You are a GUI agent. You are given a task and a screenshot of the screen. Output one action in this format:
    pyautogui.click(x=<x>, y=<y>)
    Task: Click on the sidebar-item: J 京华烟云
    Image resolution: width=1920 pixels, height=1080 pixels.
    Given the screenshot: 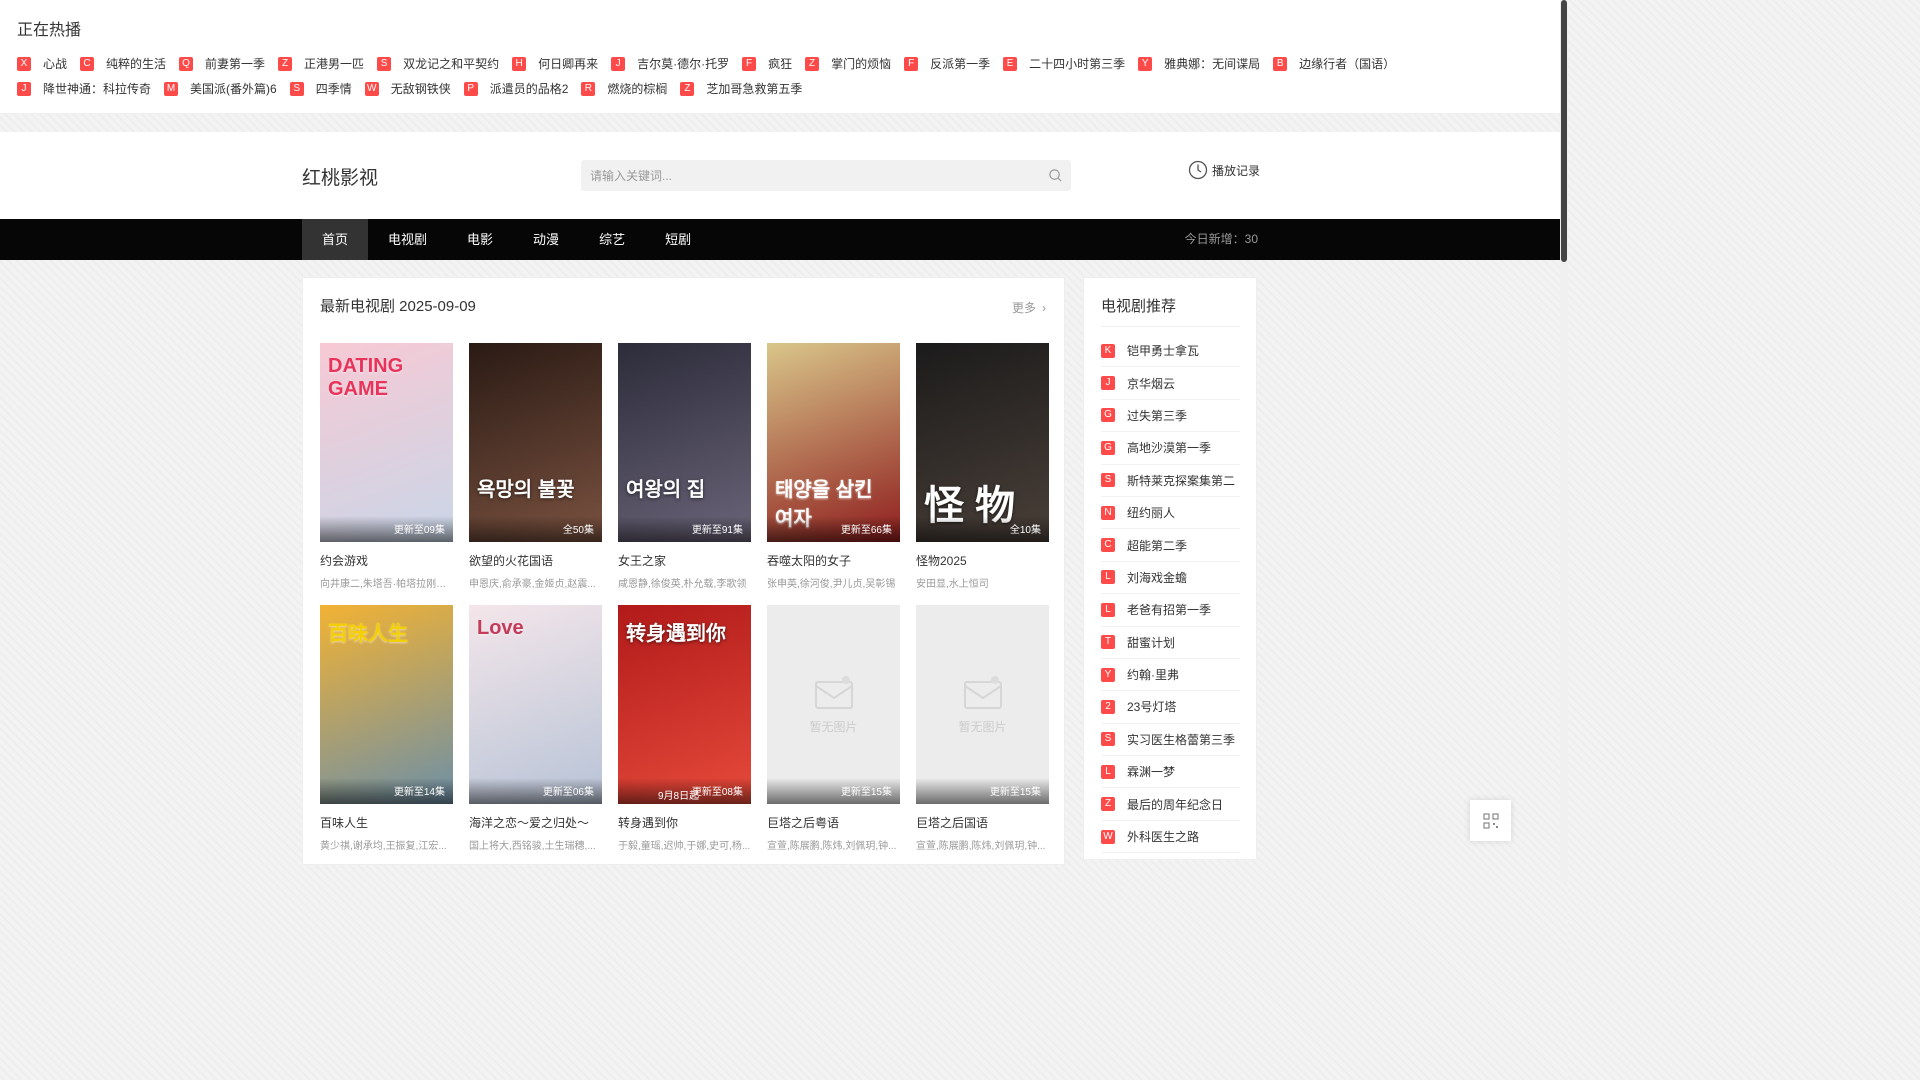 What is the action you would take?
    pyautogui.click(x=1170, y=383)
    